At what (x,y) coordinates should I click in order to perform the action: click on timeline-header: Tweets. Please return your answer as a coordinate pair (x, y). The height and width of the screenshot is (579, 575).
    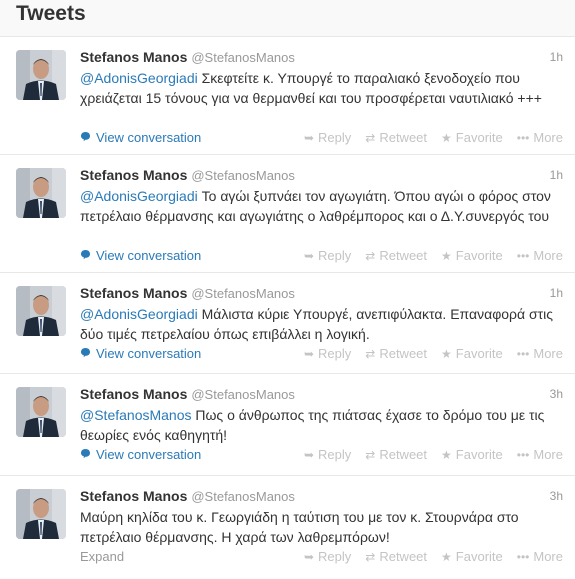
    Looking at the image, I should click on (287, 18).